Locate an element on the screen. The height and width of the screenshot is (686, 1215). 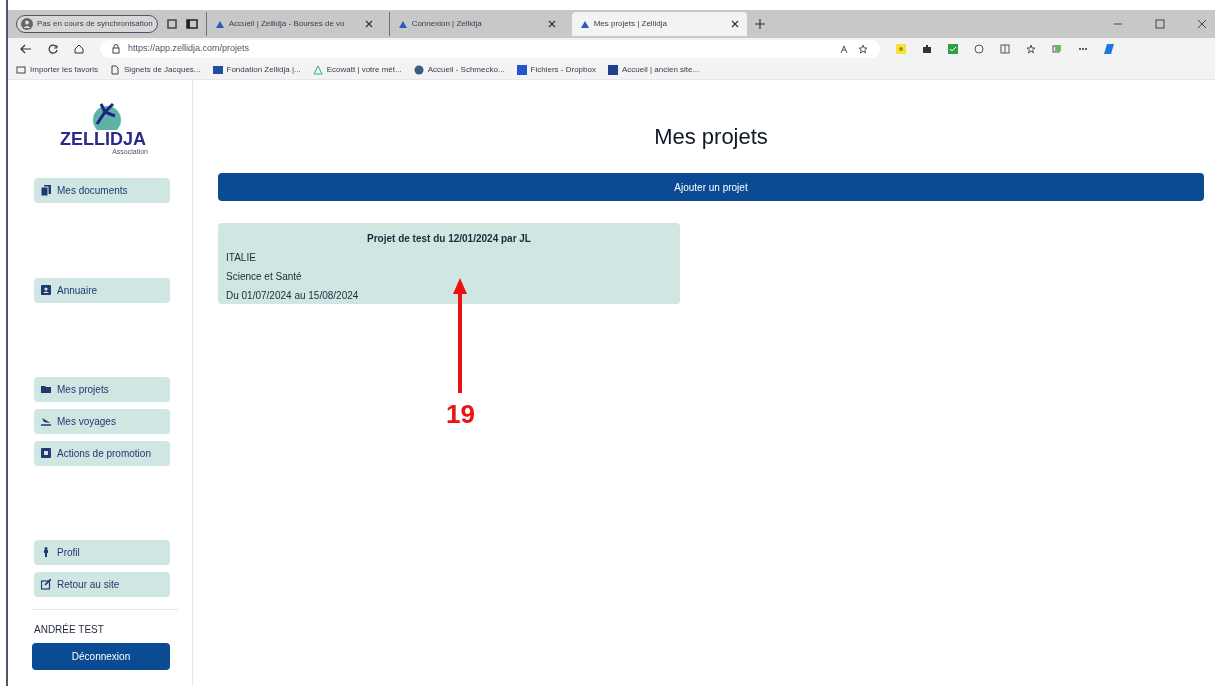
edit-icon is located at coordinates (46, 584).